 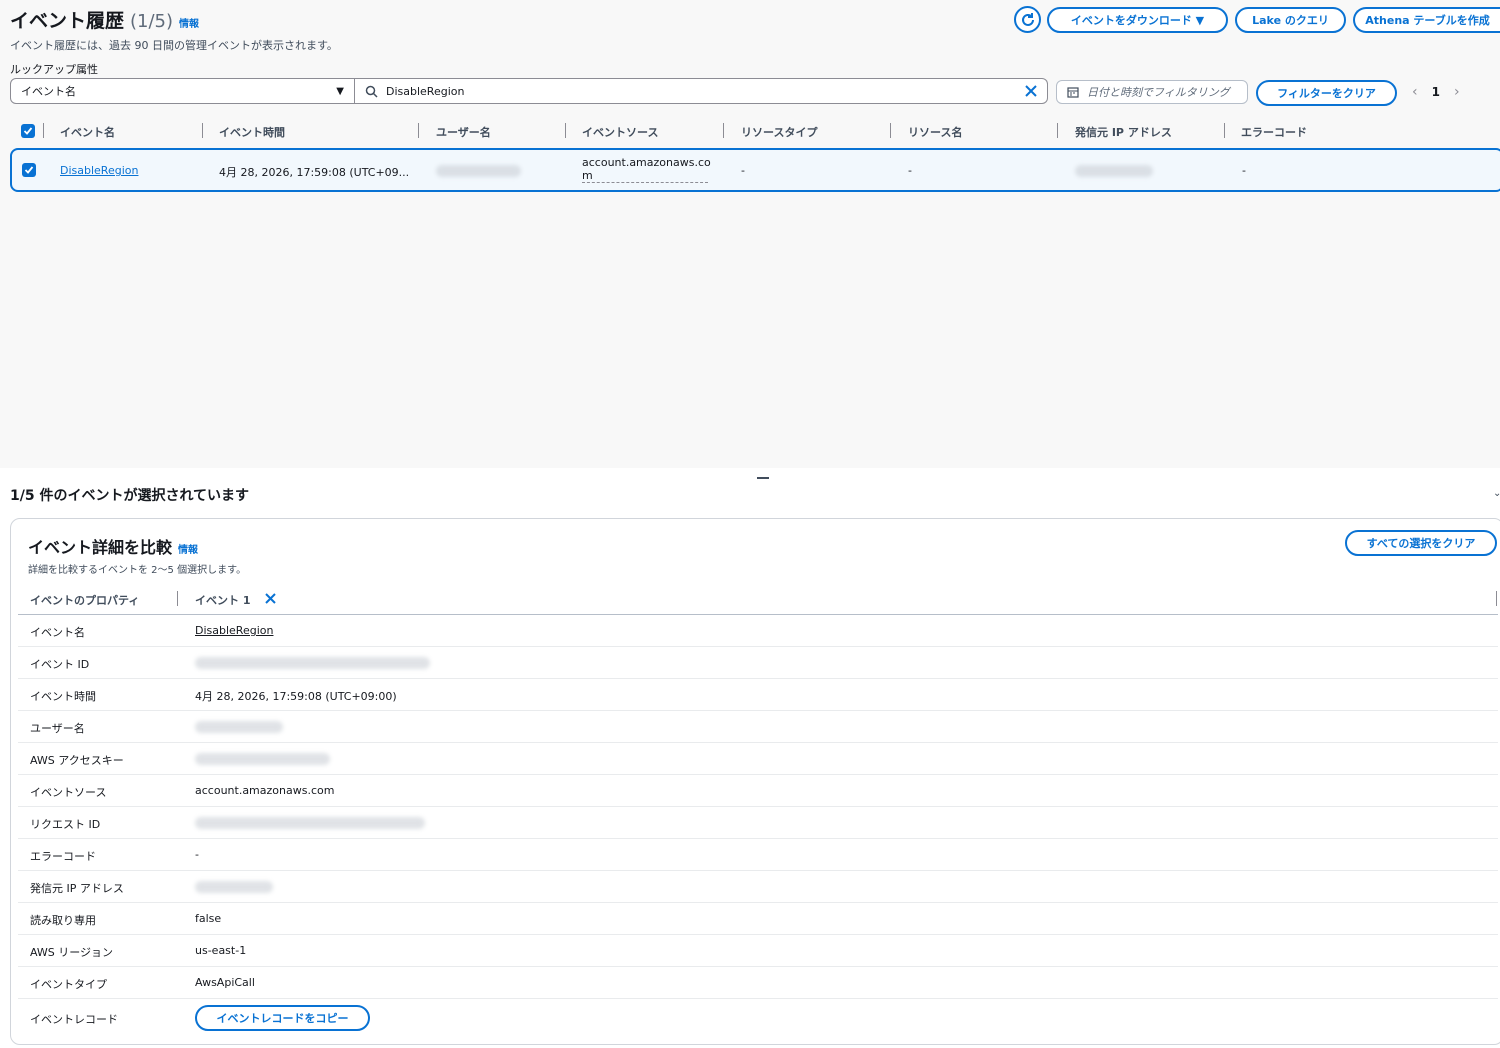 I want to click on remove-event-icon, so click(x=270, y=598).